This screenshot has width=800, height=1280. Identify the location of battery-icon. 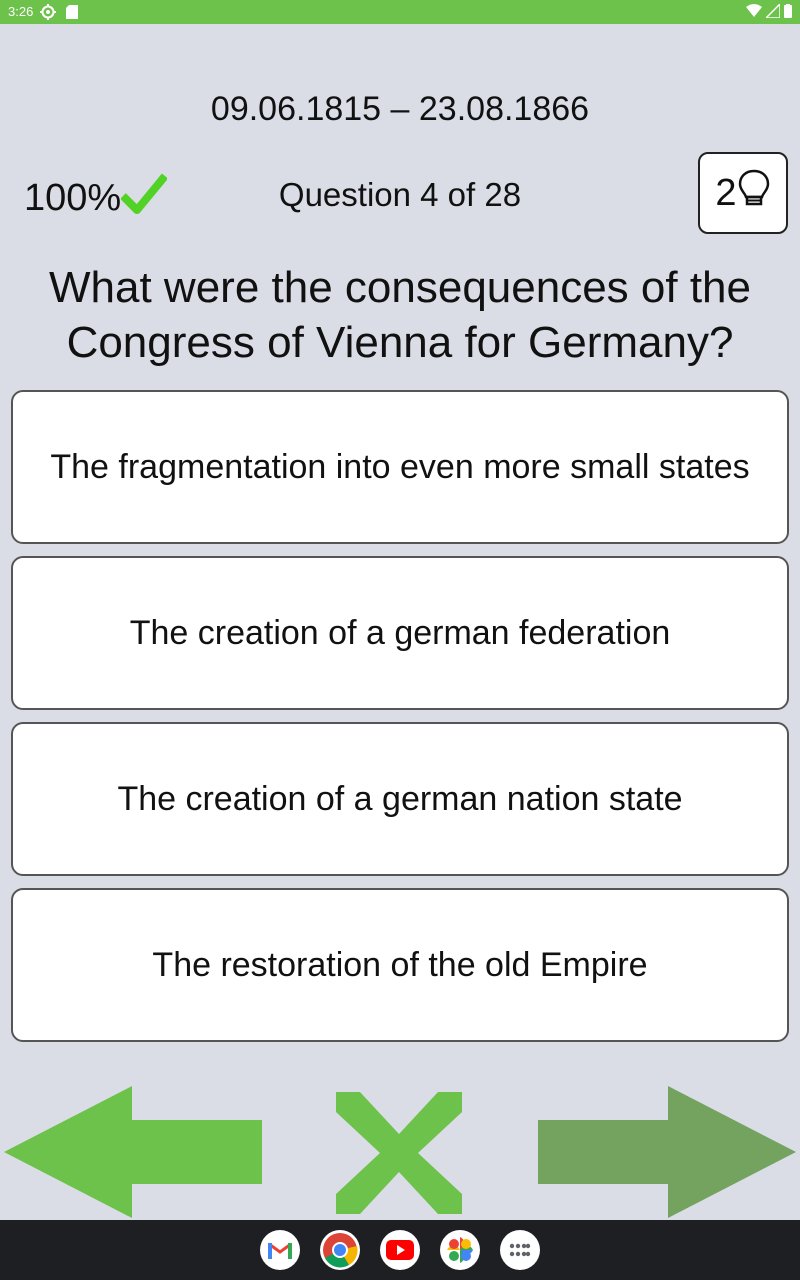
(788, 11).